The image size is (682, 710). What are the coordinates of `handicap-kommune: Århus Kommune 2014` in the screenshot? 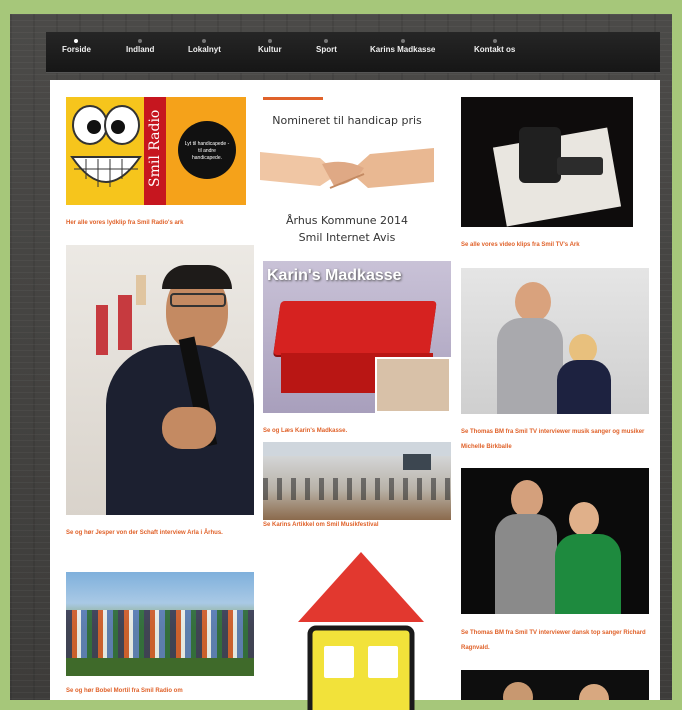 It's located at (347, 220).